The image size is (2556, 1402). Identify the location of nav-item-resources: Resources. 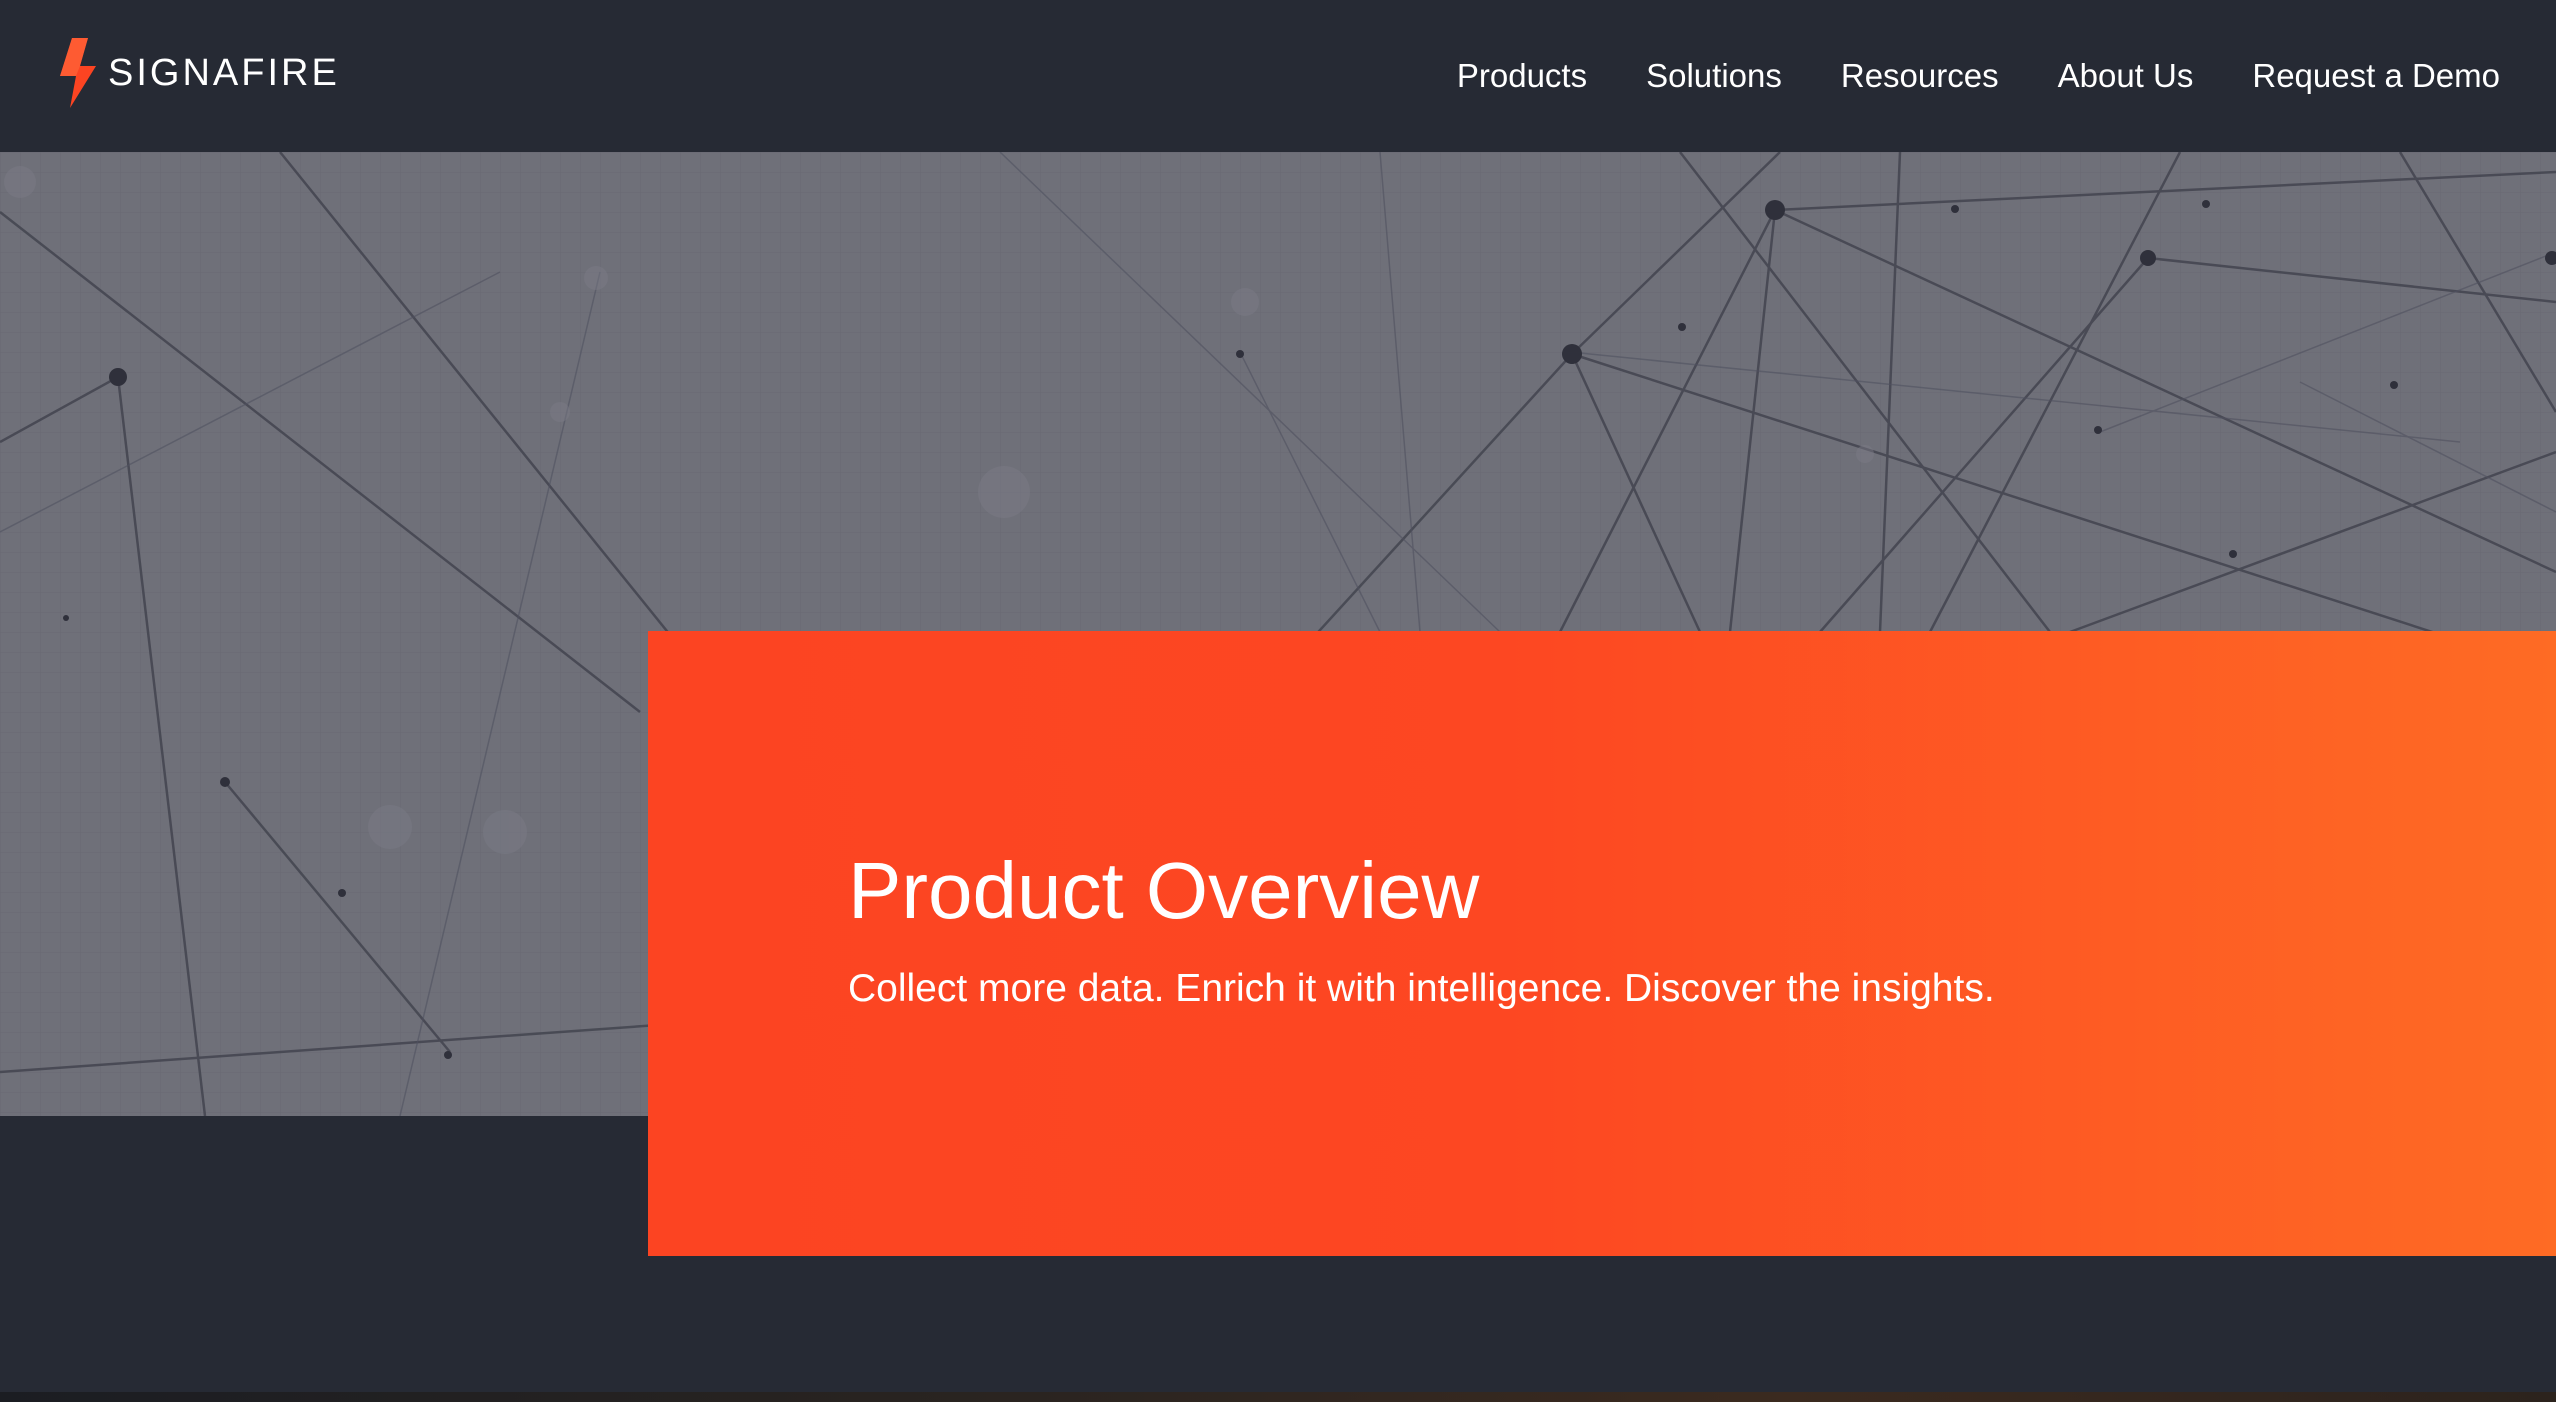
(1920, 76).